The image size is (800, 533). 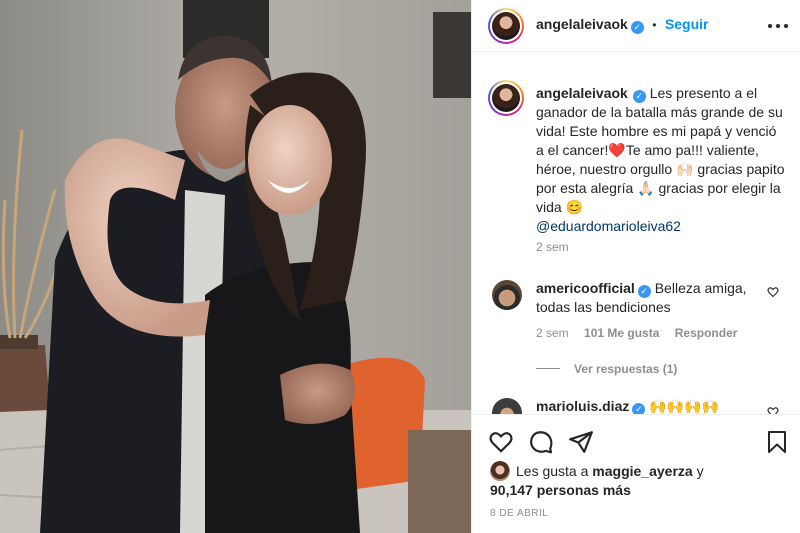 What do you see at coordinates (501, 442) in the screenshot?
I see `like-heart-icon` at bounding box center [501, 442].